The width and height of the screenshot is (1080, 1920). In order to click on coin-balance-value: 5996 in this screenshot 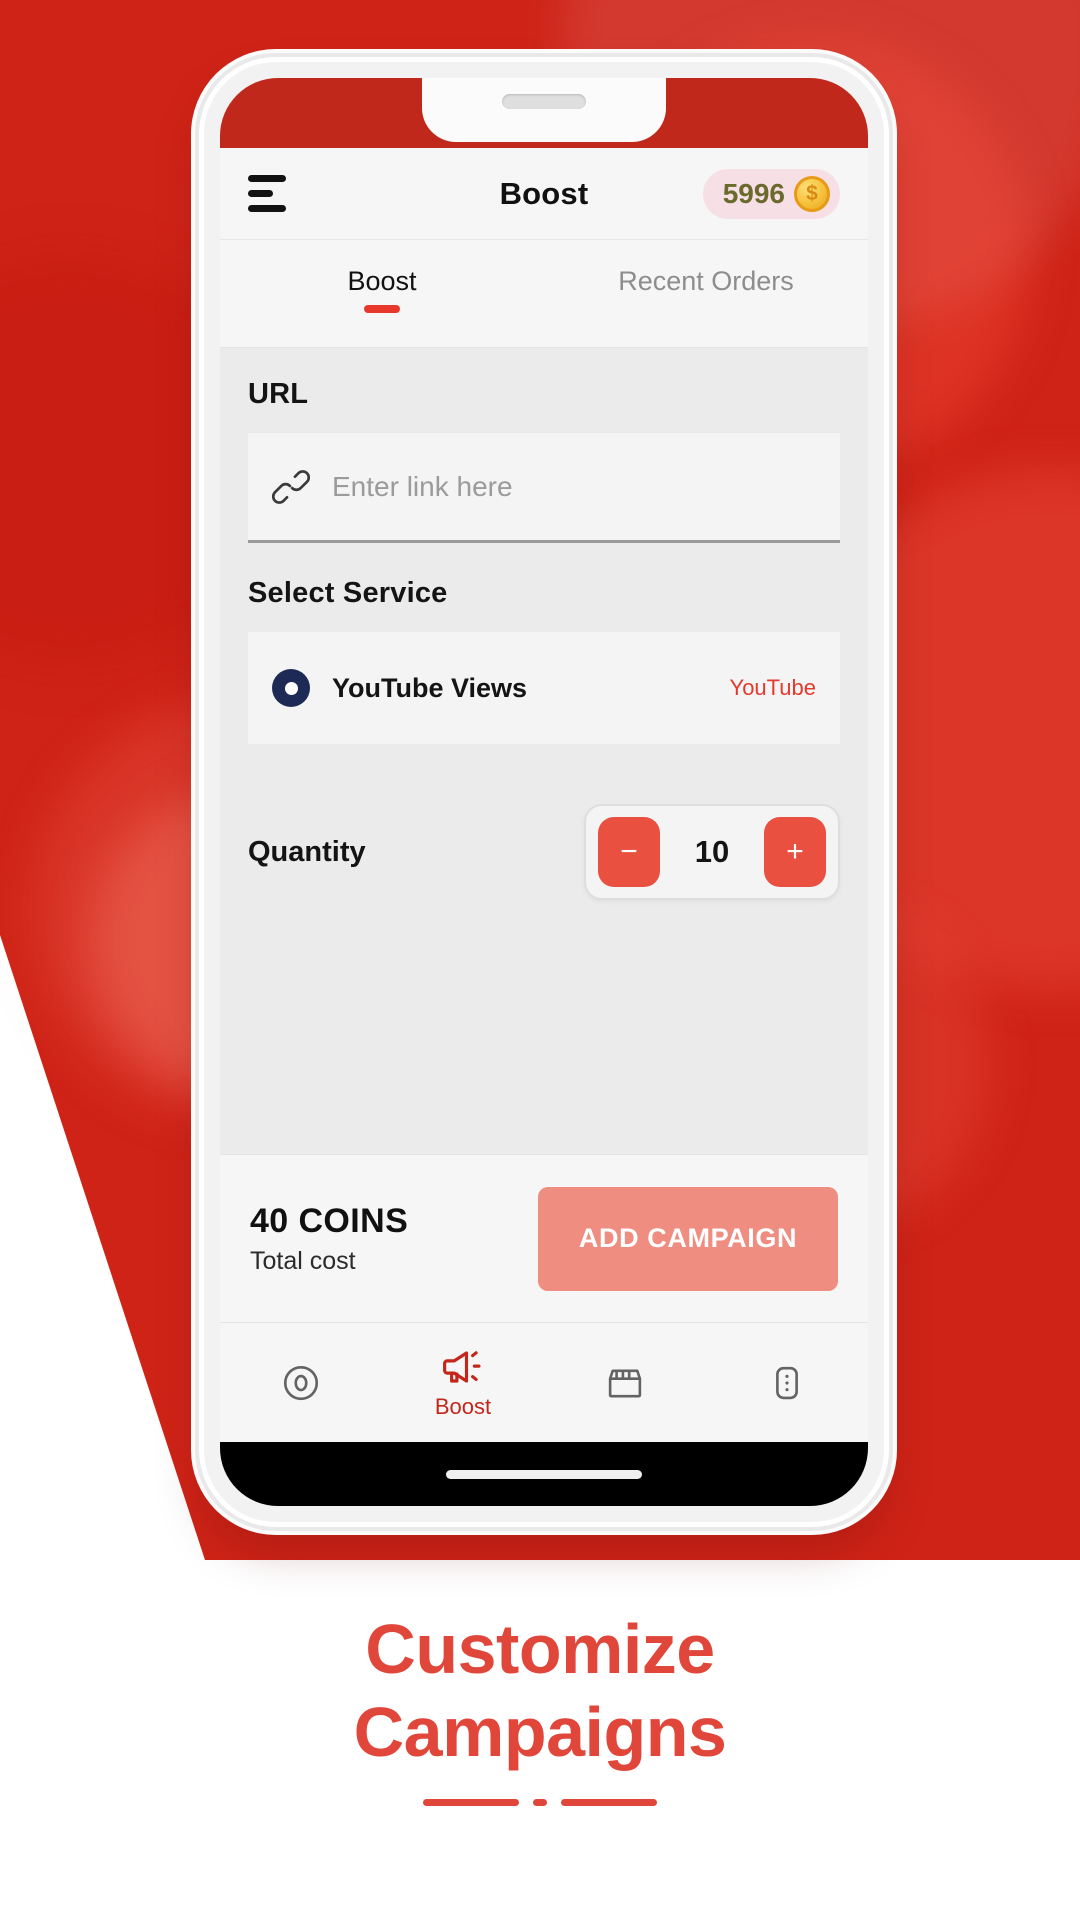, I will do `click(753, 193)`.